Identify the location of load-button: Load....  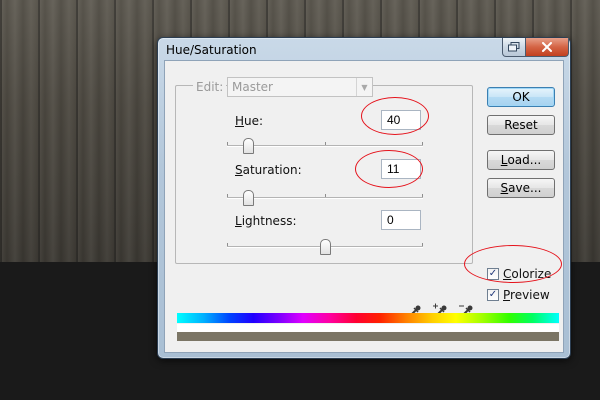
(521, 160).